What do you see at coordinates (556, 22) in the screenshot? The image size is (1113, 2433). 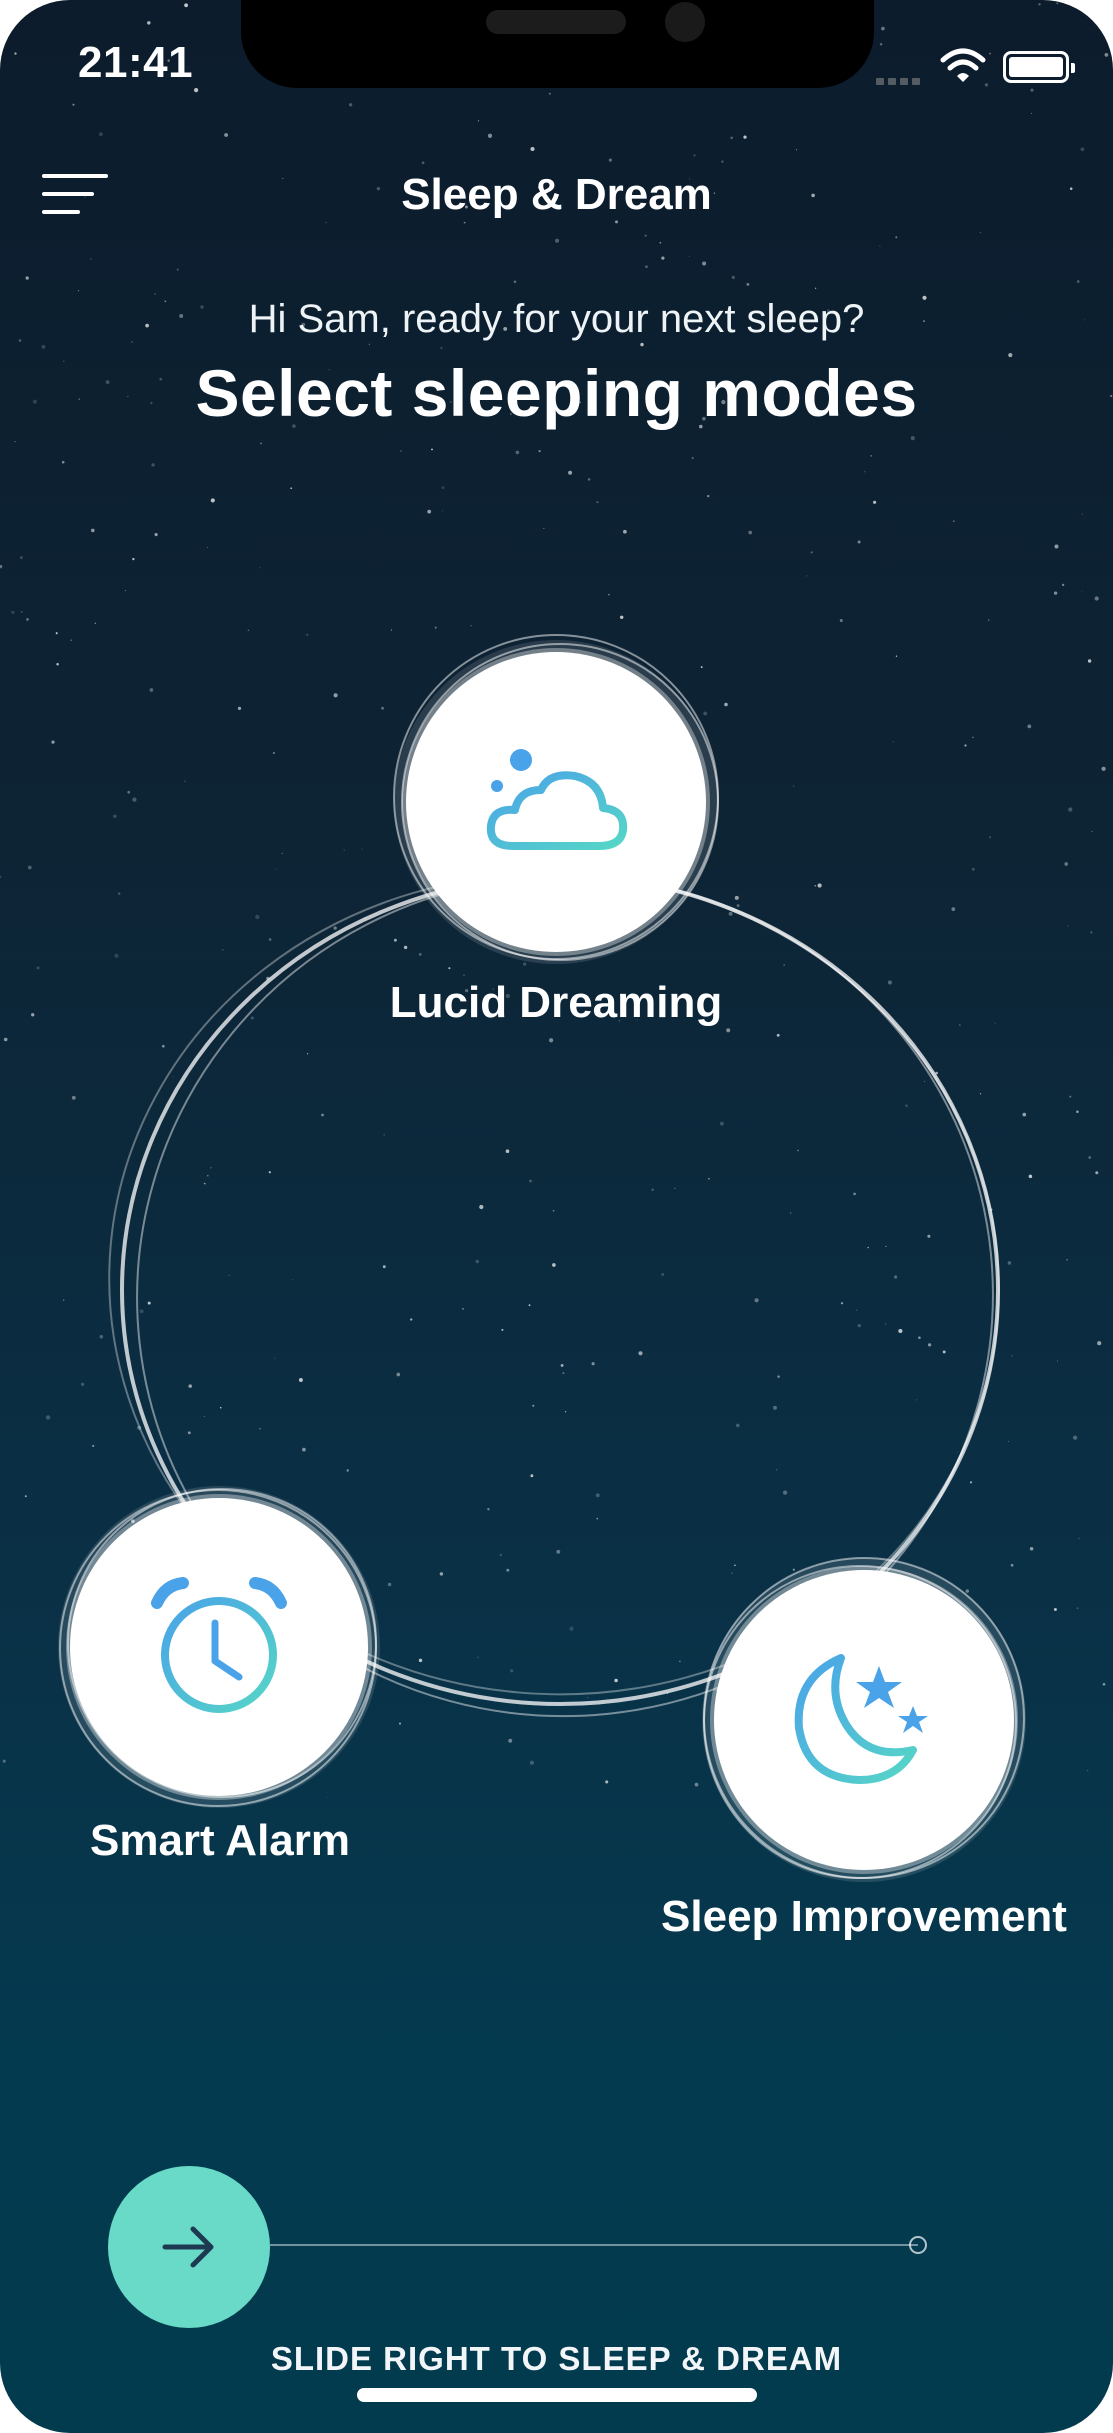 I see `notch-speaker` at bounding box center [556, 22].